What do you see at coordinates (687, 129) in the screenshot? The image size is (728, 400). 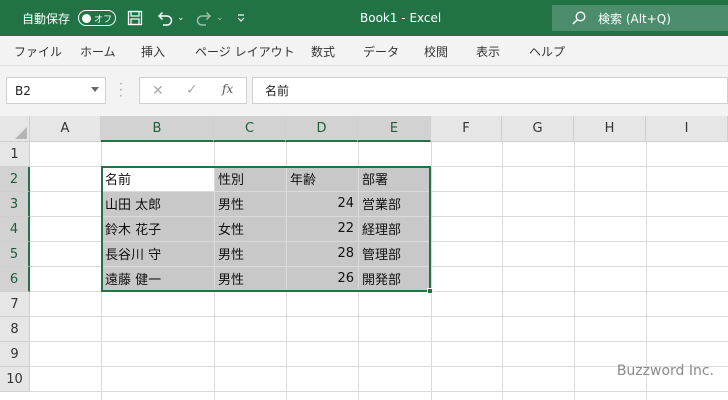 I see `column-header-i: I` at bounding box center [687, 129].